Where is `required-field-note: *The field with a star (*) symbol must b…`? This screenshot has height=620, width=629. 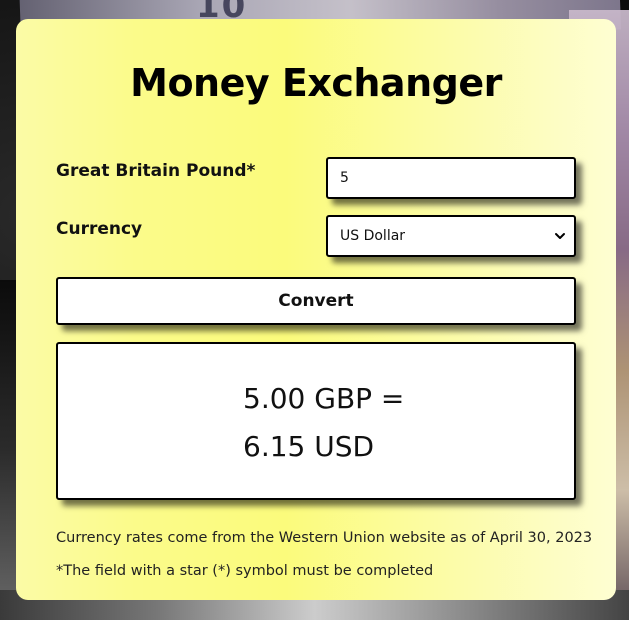
required-field-note: *The field with a star (*) symbol must b… is located at coordinates (245, 571).